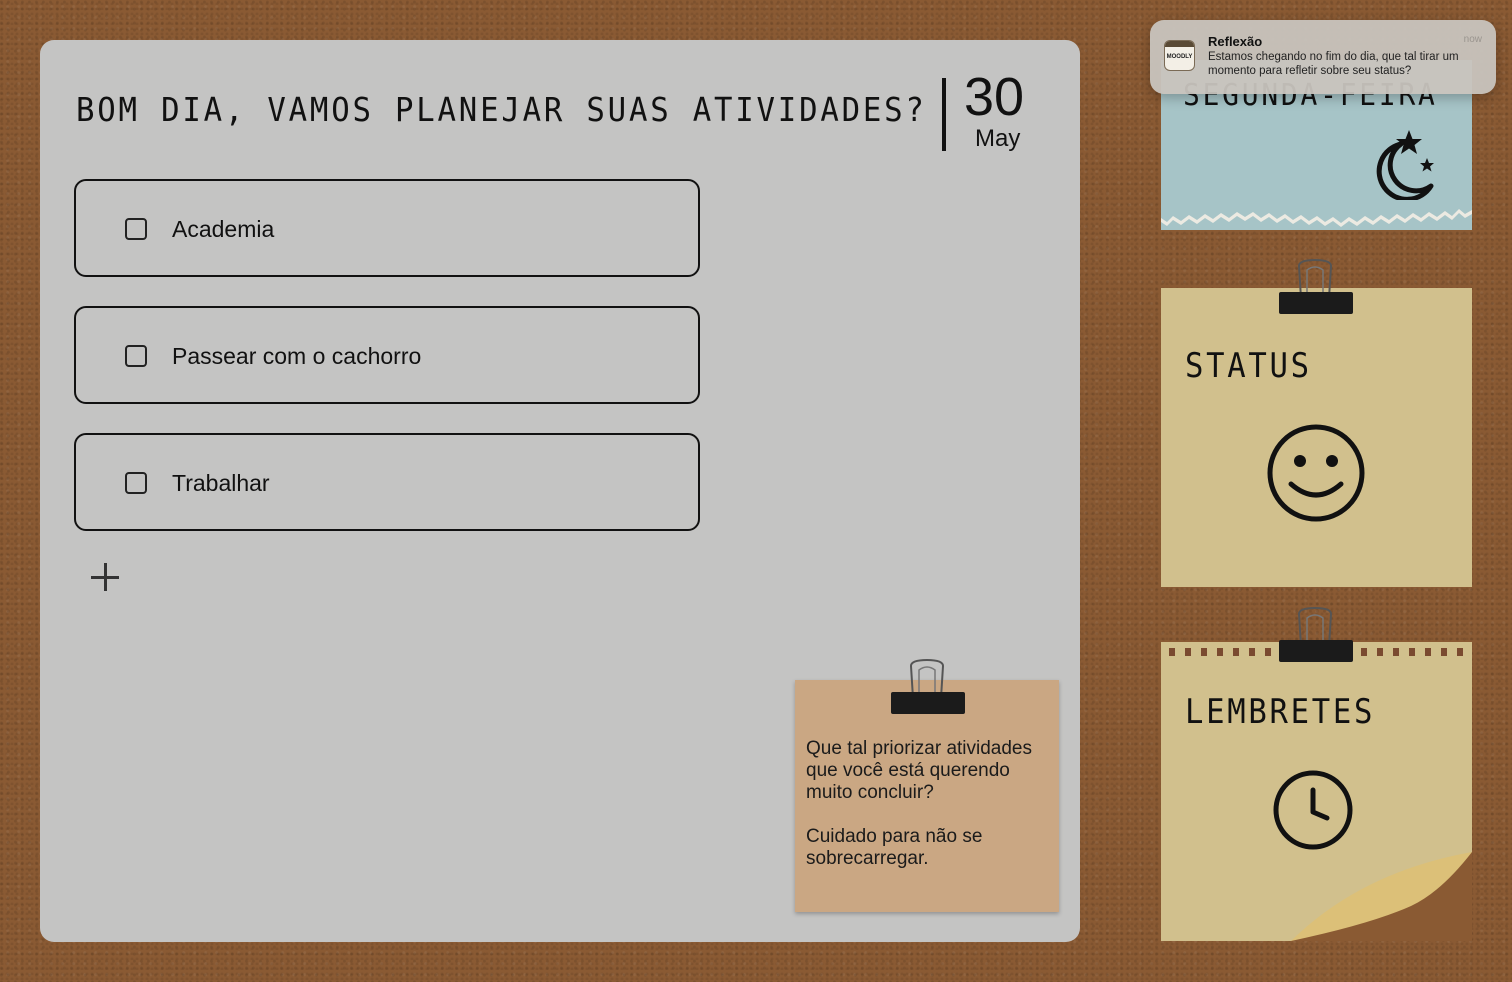 This screenshot has width=1512, height=982. Describe the element at coordinates (1472, 39) in the screenshot. I see `notification-time: now` at that location.